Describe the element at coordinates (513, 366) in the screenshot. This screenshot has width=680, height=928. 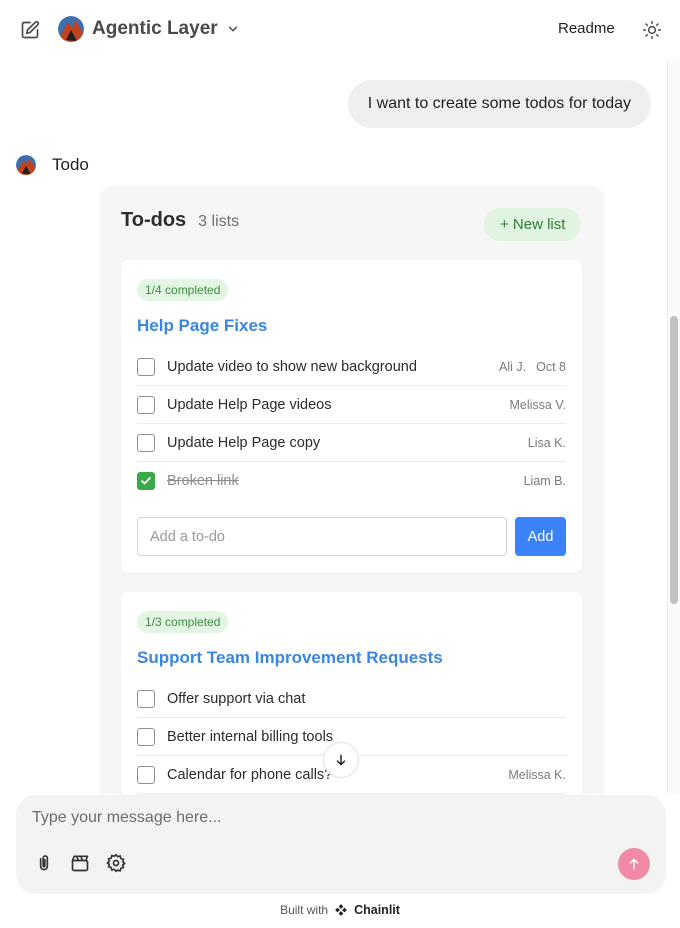
I see `todo-assignee: Ali J.` at that location.